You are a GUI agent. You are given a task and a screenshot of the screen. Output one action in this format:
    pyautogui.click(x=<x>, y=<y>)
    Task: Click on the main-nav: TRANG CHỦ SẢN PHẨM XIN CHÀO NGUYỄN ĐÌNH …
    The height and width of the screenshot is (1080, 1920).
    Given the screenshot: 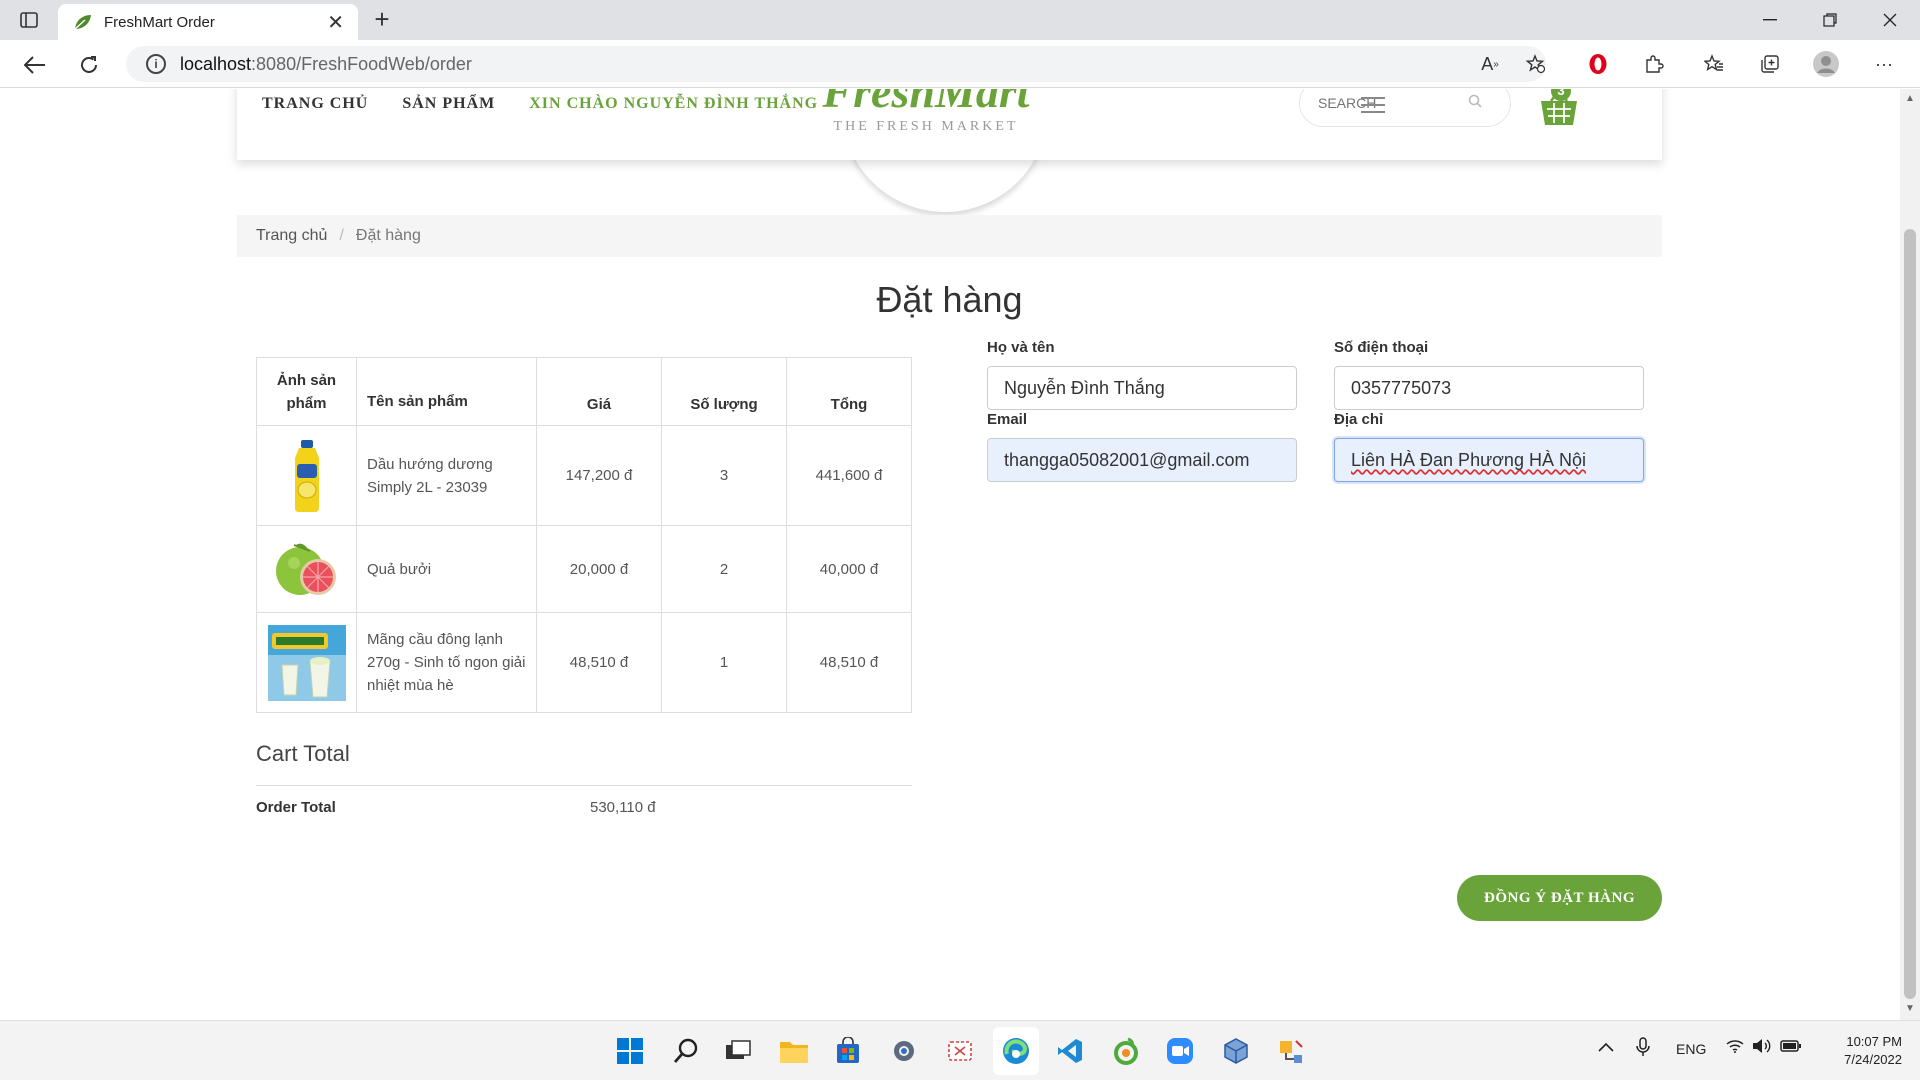 What is the action you would take?
    pyautogui.click(x=540, y=104)
    